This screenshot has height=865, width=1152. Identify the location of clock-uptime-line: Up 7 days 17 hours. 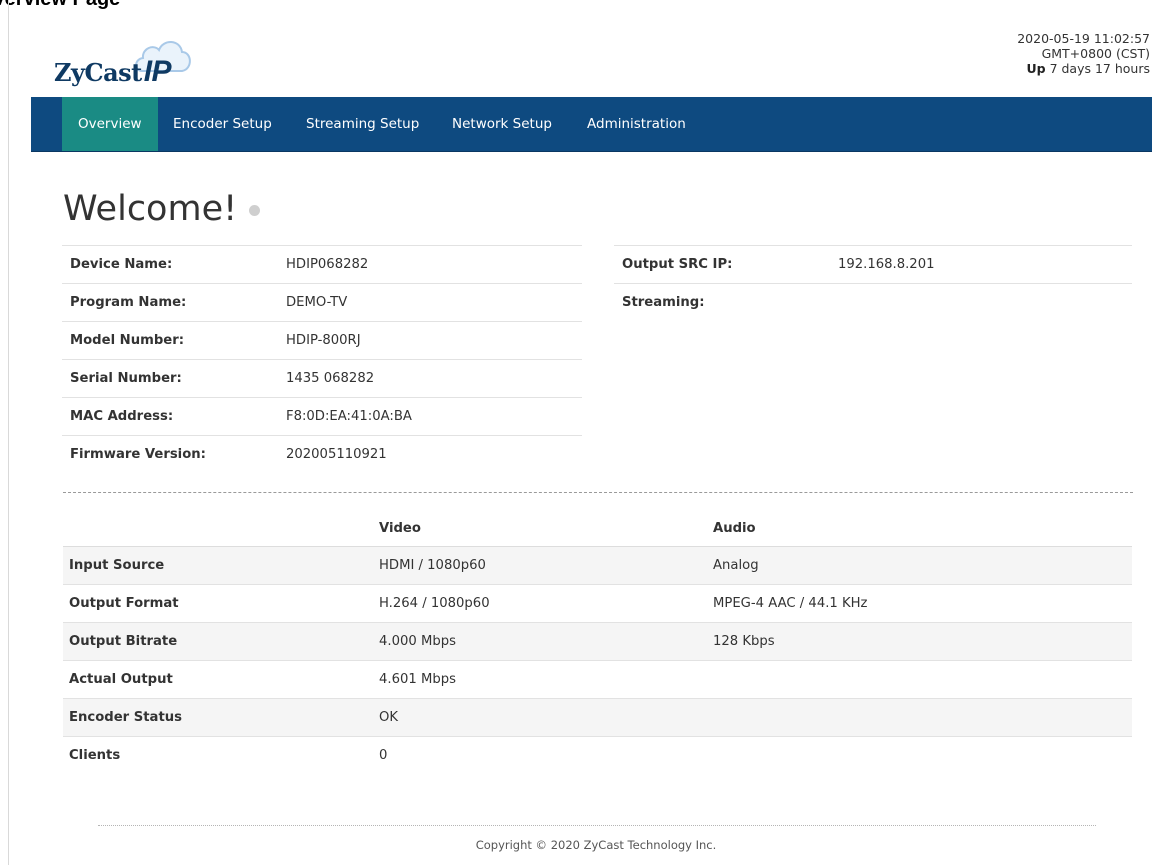
(1083, 68).